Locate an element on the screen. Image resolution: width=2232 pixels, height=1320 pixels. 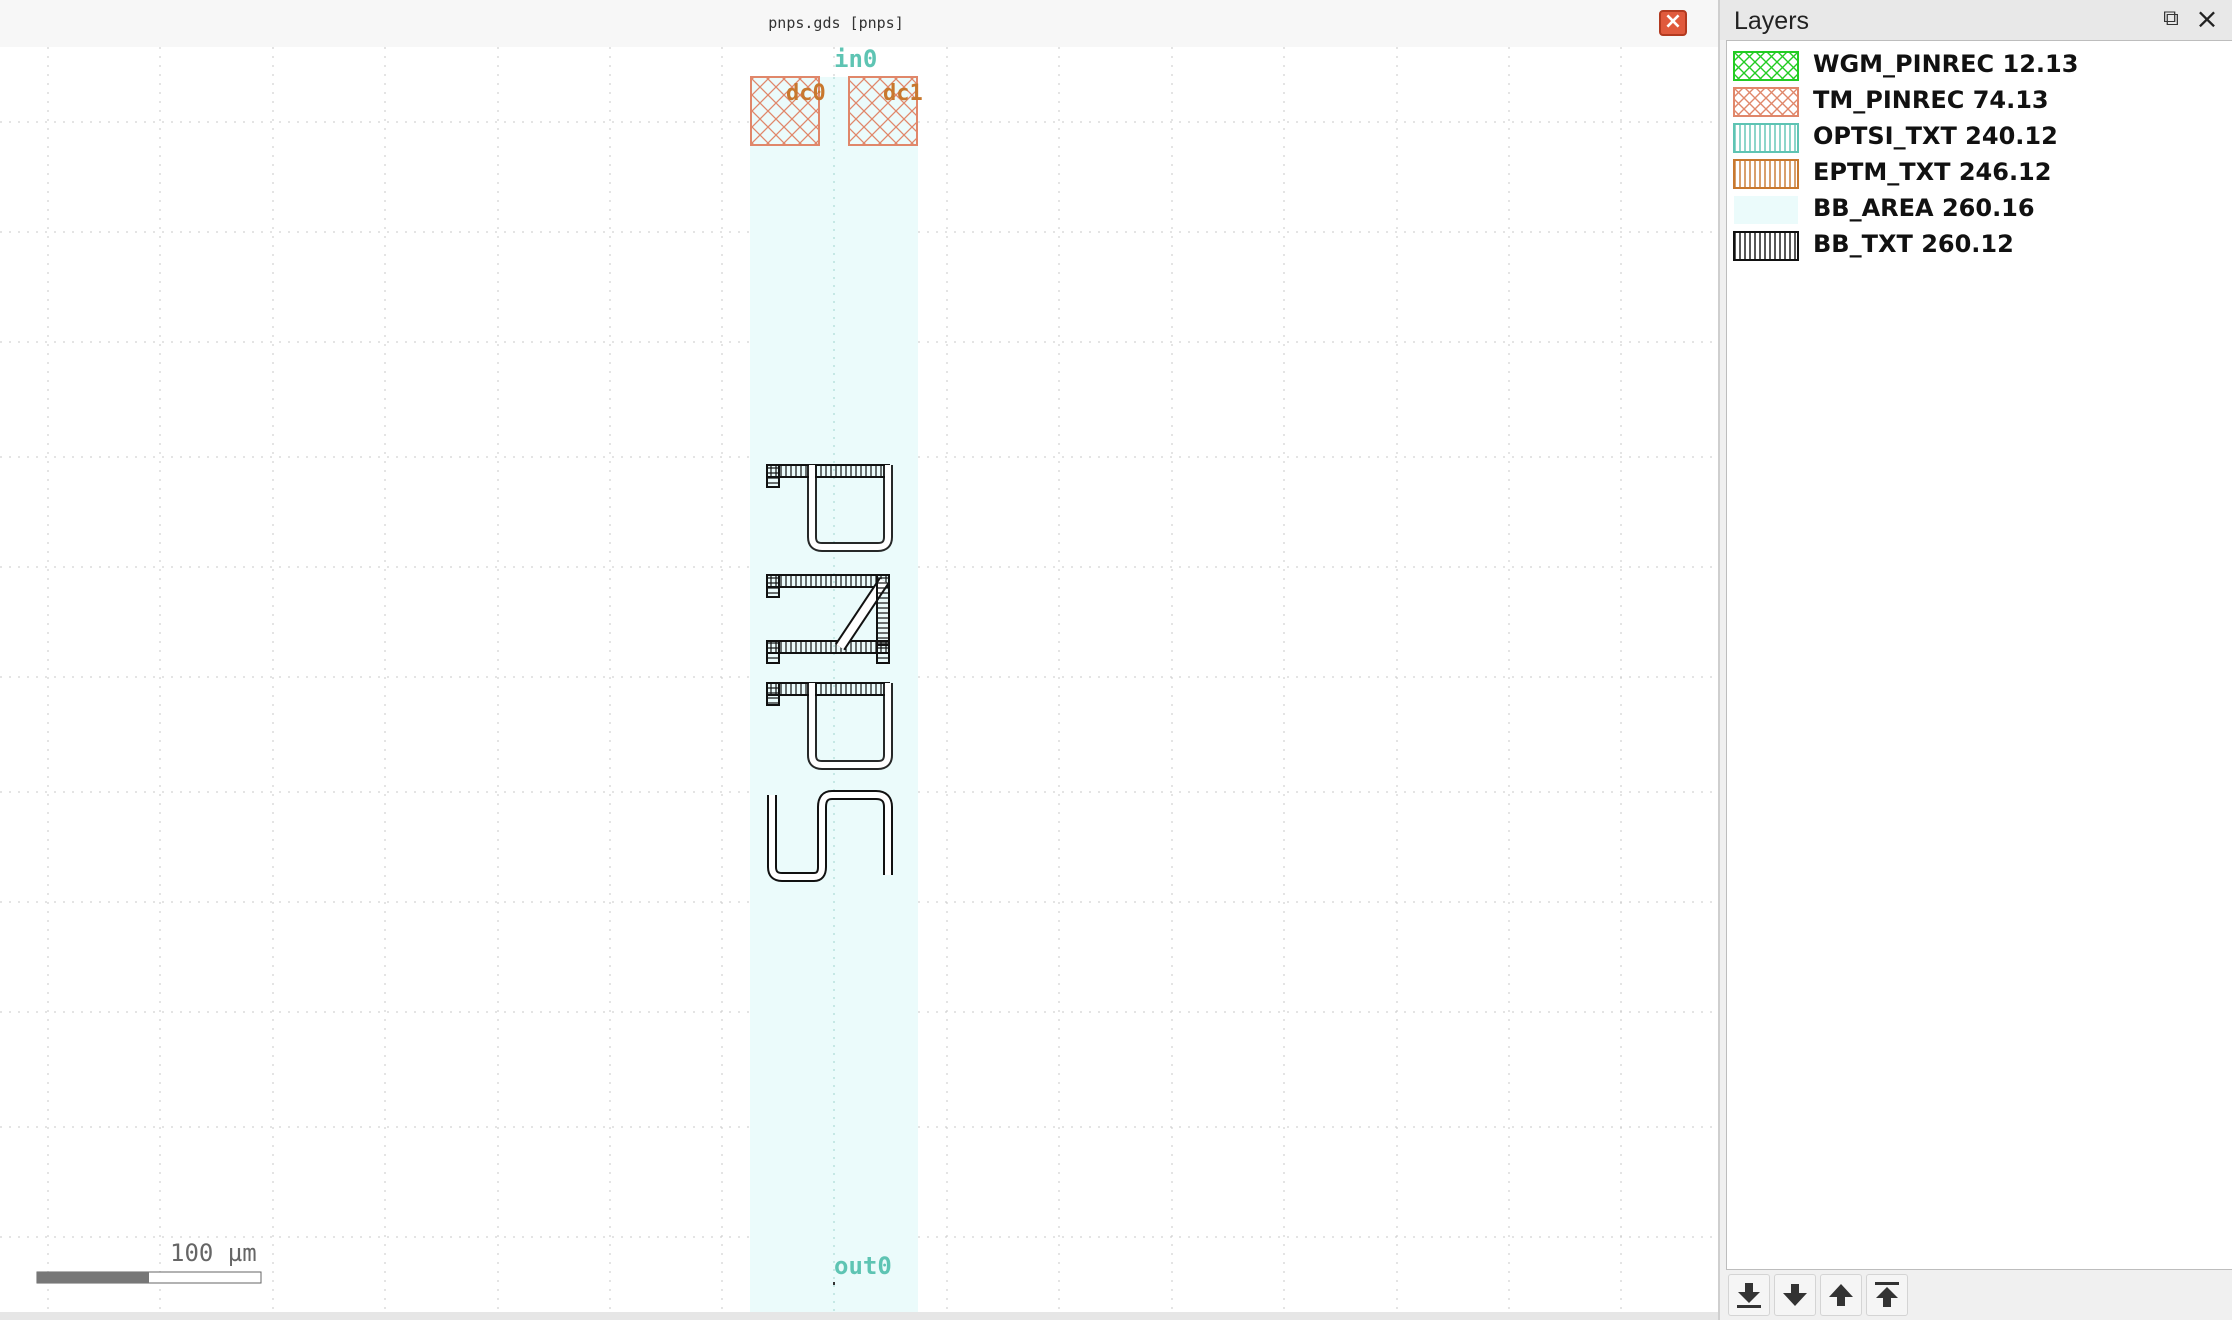
layer-item: WGM_PINREC 12.13 is located at coordinates (1979, 65).